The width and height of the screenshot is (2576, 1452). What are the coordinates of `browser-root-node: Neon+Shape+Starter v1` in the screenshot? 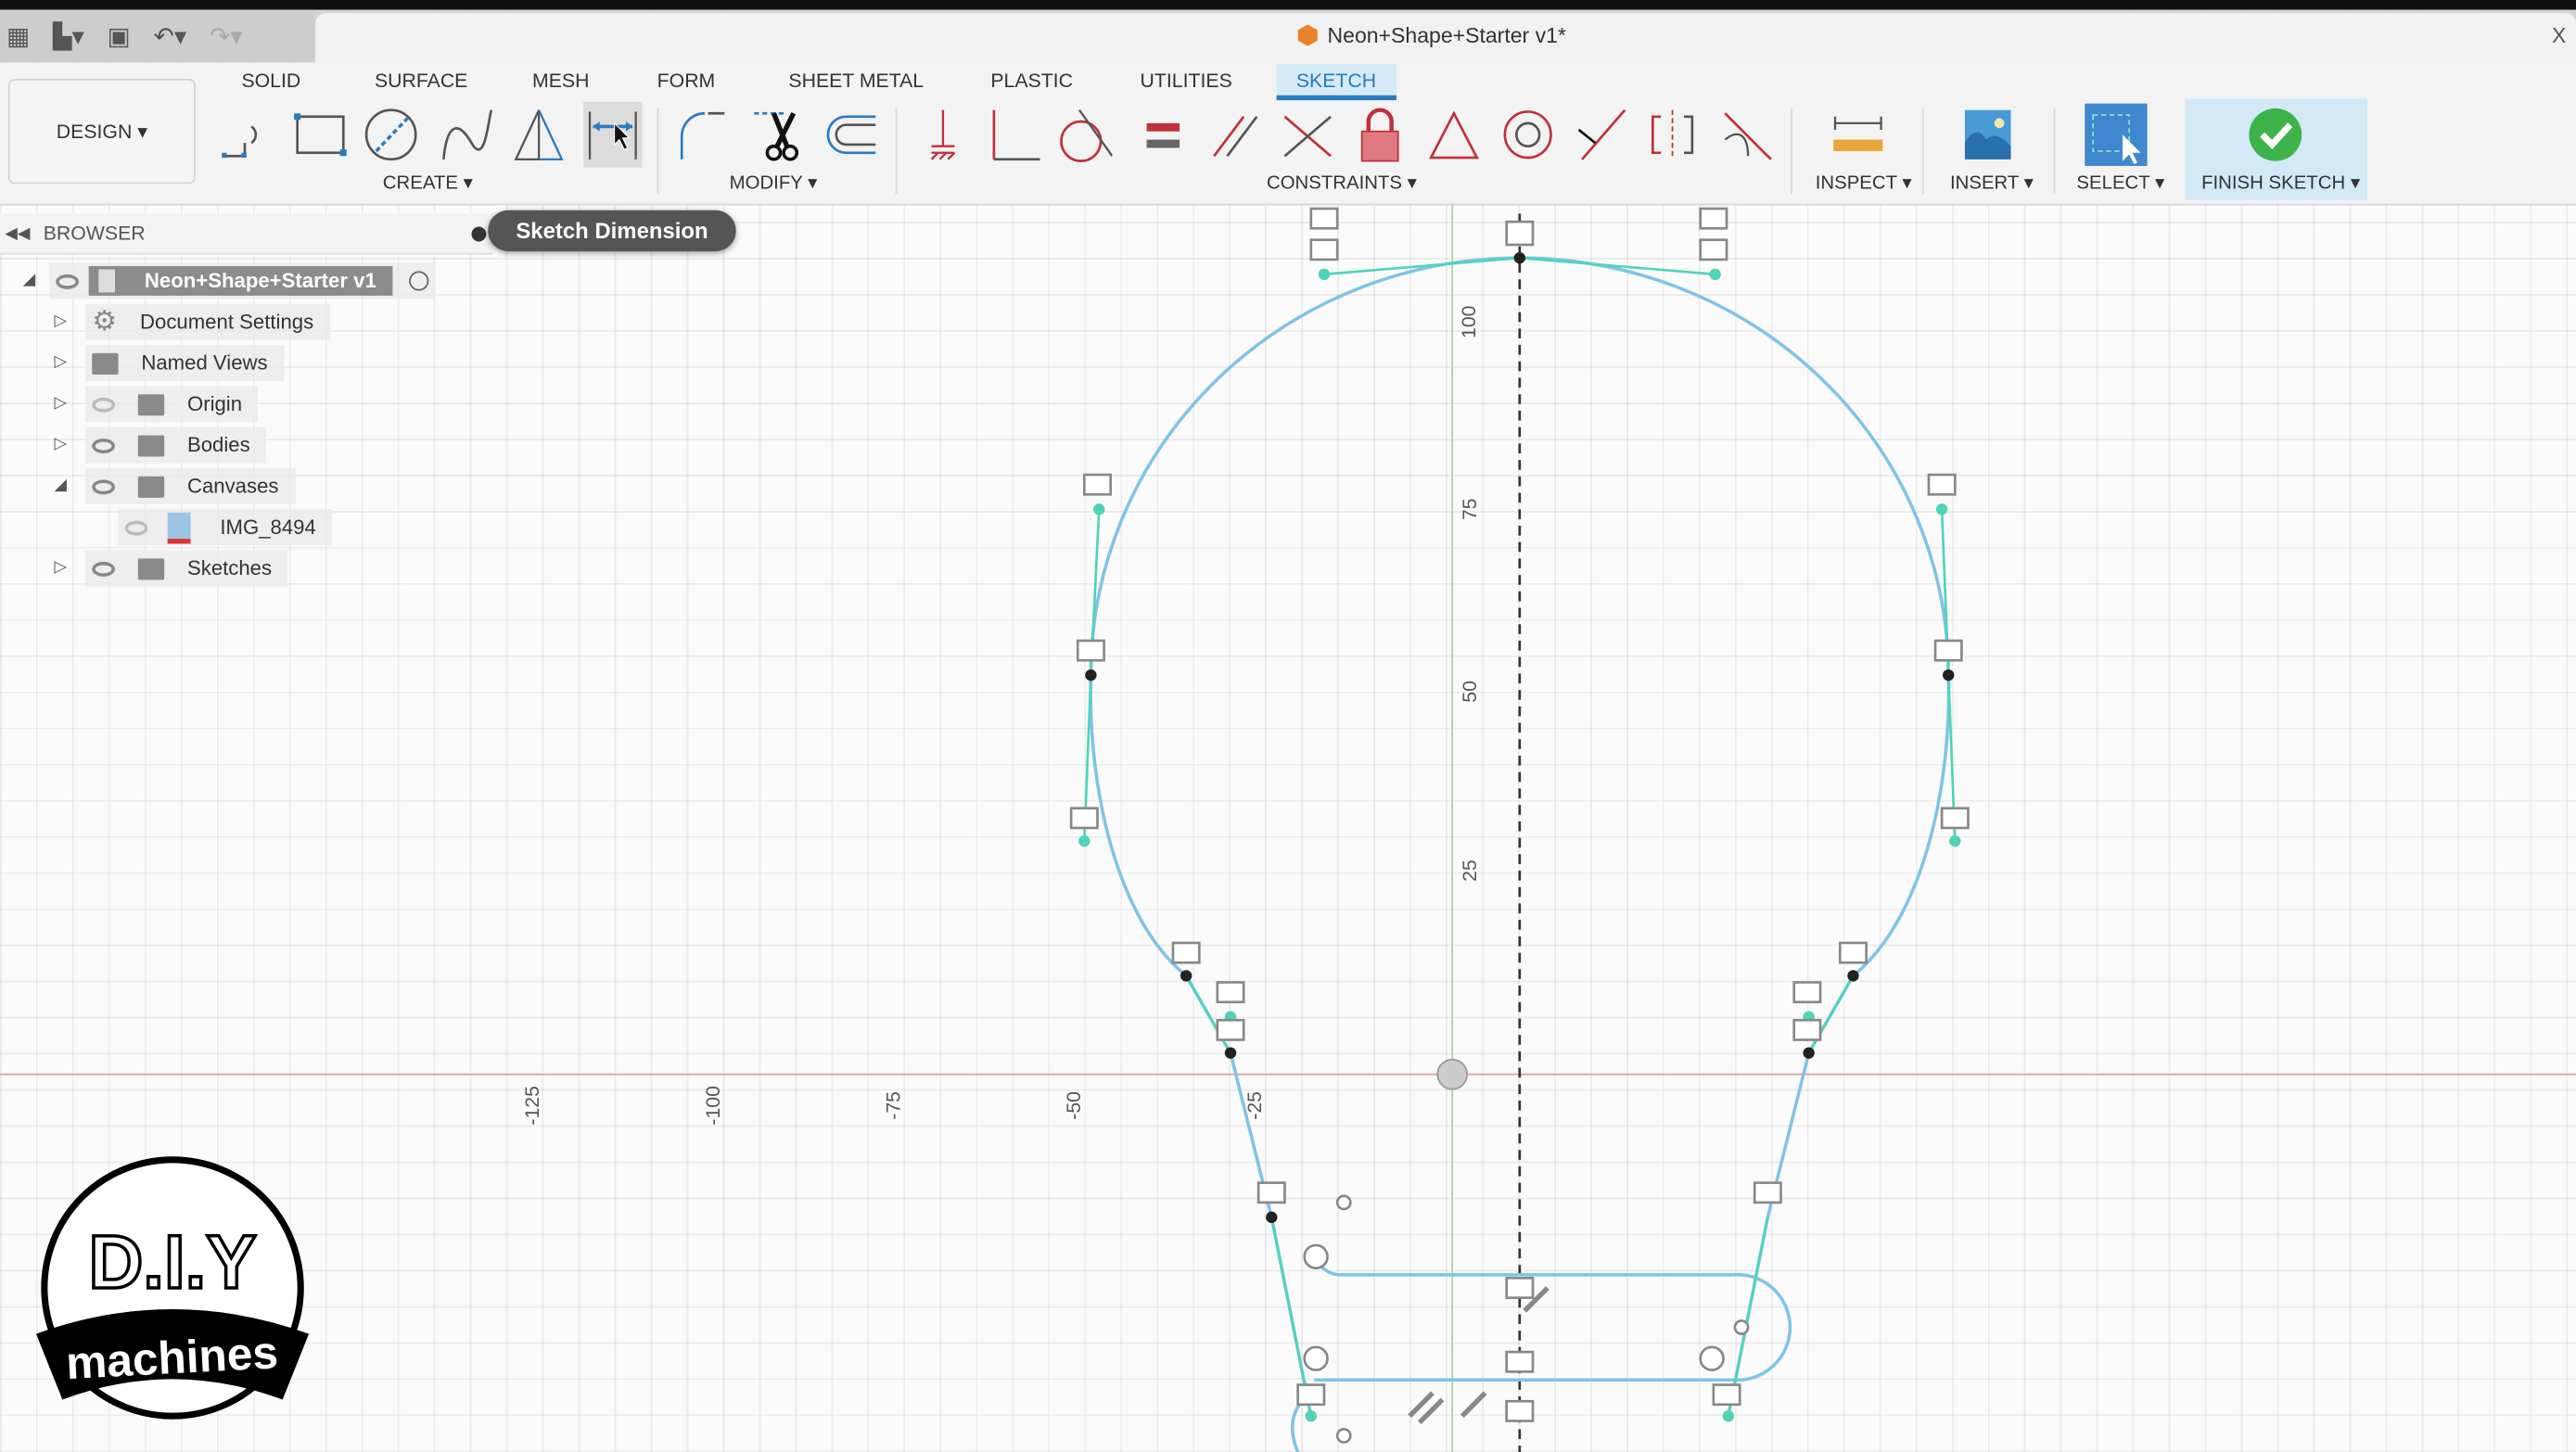 It's located at (243, 281).